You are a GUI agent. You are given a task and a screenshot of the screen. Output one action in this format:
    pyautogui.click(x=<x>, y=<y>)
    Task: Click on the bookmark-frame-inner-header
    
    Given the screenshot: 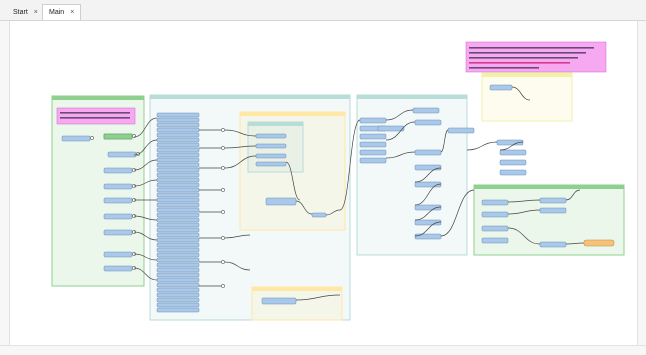 What is the action you would take?
    pyautogui.click(x=275, y=124)
    